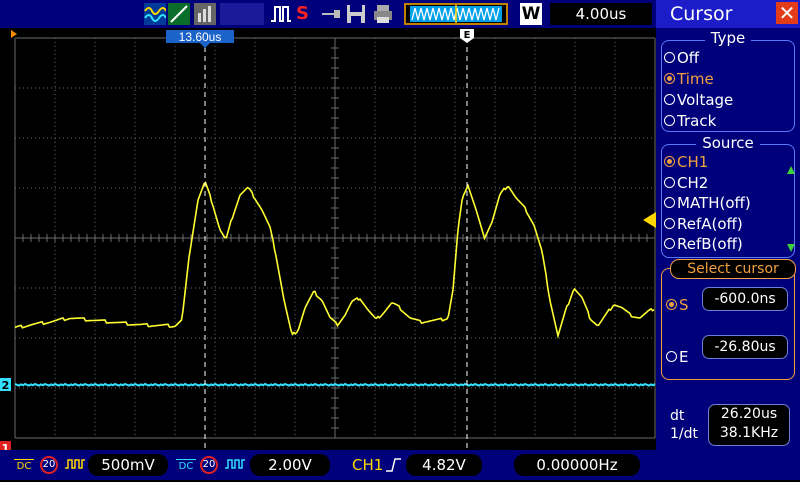  What do you see at coordinates (235, 465) in the screenshot?
I see `ch2-invert-icon` at bounding box center [235, 465].